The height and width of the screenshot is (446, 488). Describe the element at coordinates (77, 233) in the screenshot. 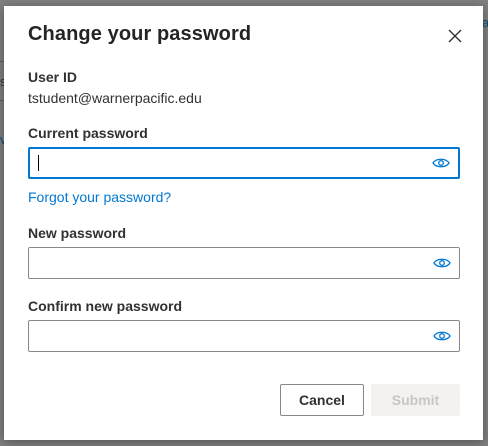

I see `new-password-label: New password` at that location.